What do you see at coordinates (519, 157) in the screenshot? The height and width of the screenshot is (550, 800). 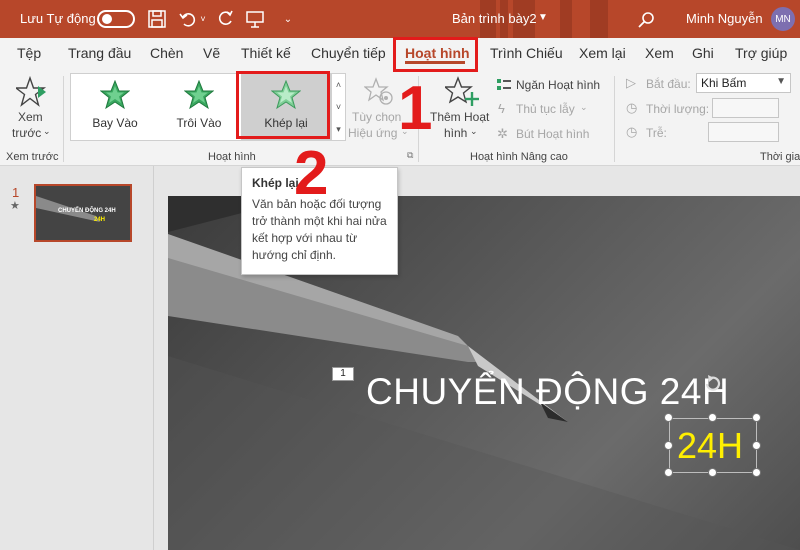 I see `advanced-animation-group-label: Hoạt hình Nâng cao` at bounding box center [519, 157].